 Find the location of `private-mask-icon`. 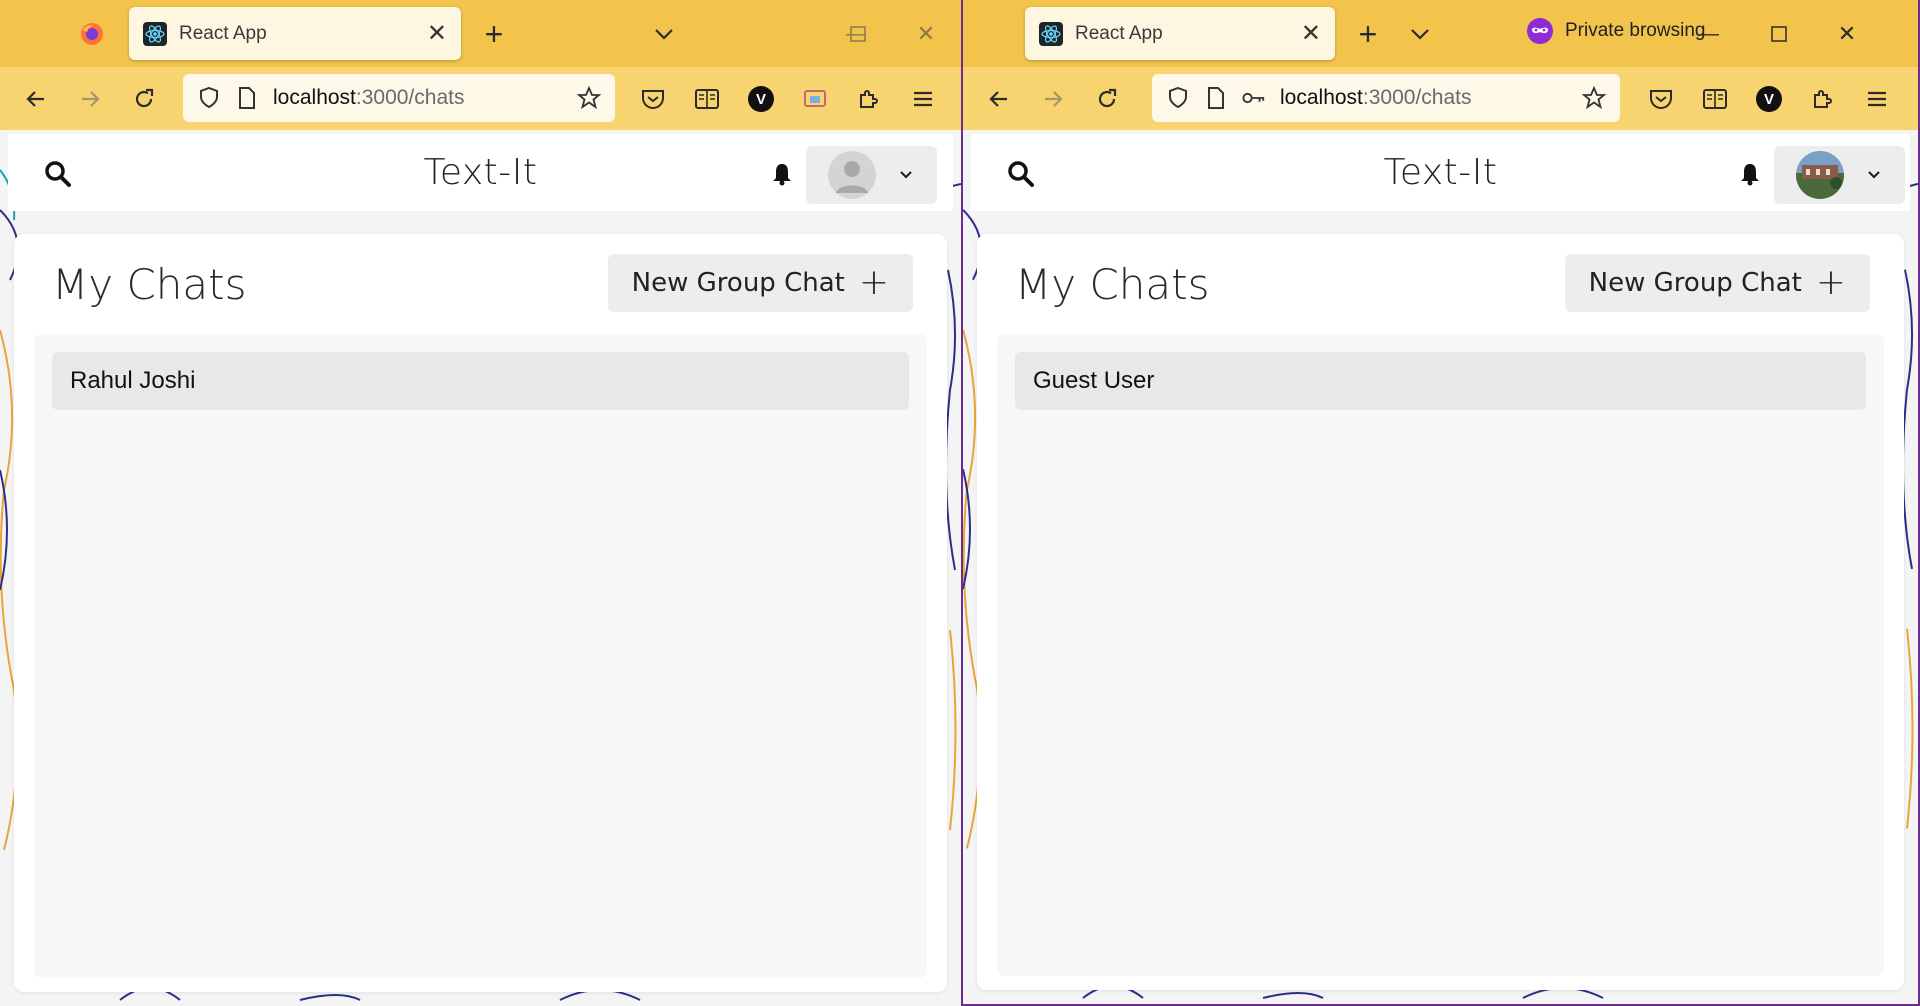

private-mask-icon is located at coordinates (1540, 31).